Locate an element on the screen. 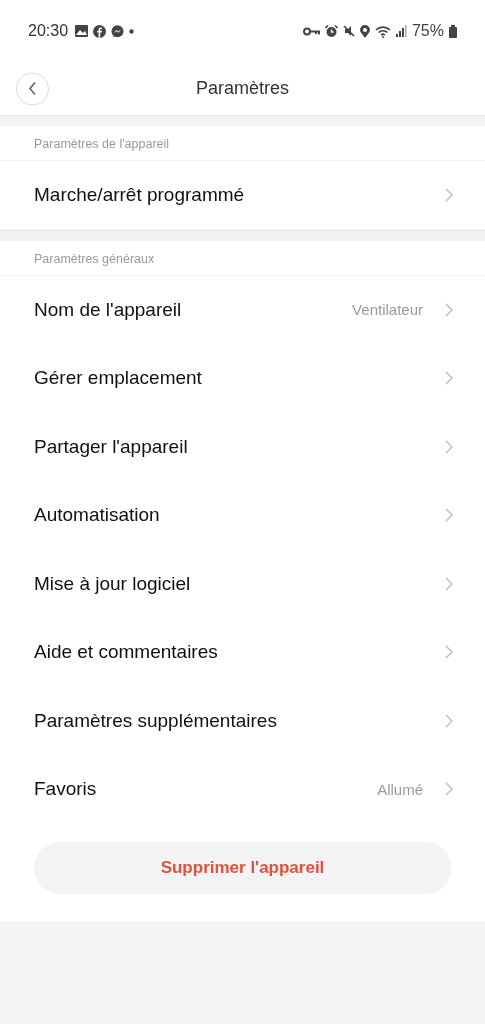 The image size is (485, 1024). key-icon is located at coordinates (311, 31).